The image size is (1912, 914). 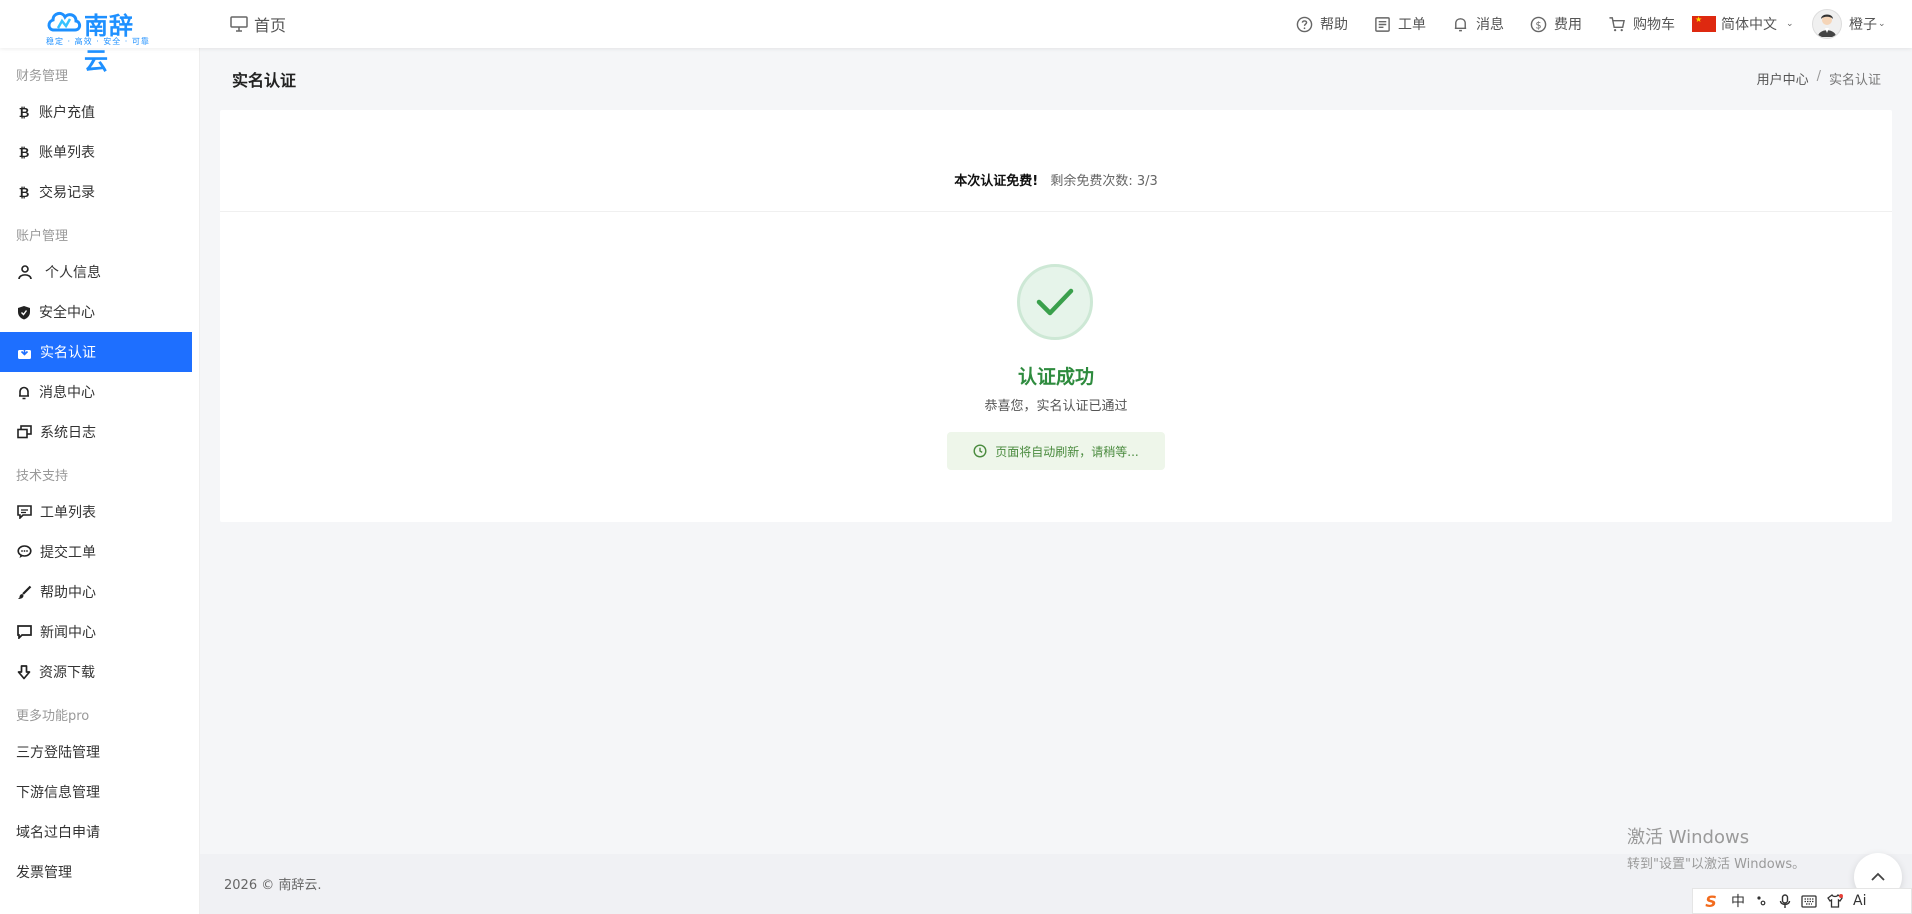 I want to click on ticket-doc-icon, so click(x=1382, y=24).